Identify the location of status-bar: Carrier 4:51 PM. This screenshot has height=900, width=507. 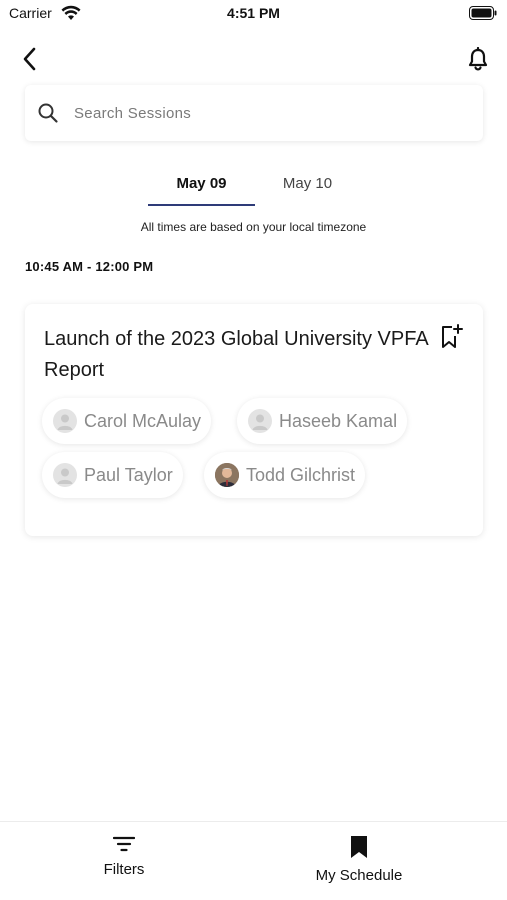
(253, 14).